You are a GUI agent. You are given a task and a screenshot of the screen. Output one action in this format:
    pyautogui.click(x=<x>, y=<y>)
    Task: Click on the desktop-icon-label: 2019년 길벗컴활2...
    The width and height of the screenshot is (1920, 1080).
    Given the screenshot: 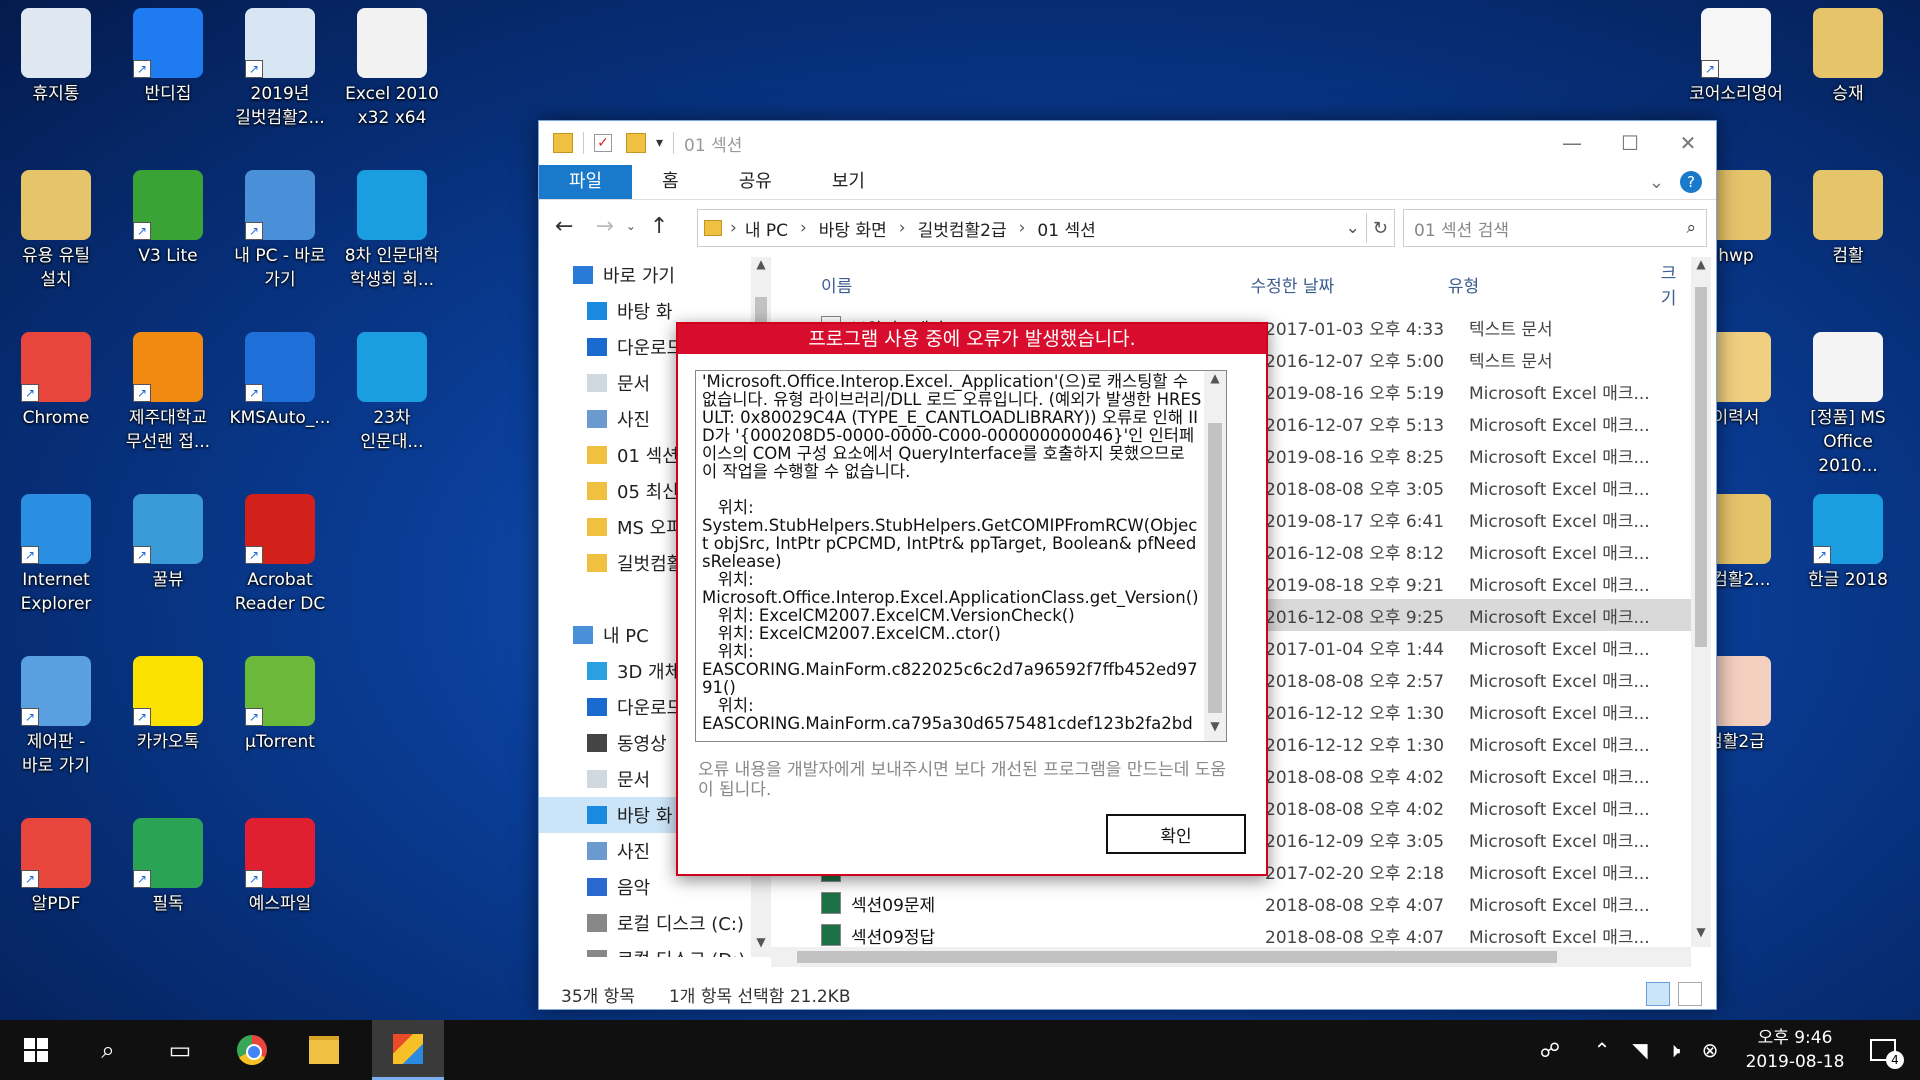 What is the action you would take?
    pyautogui.click(x=280, y=106)
    